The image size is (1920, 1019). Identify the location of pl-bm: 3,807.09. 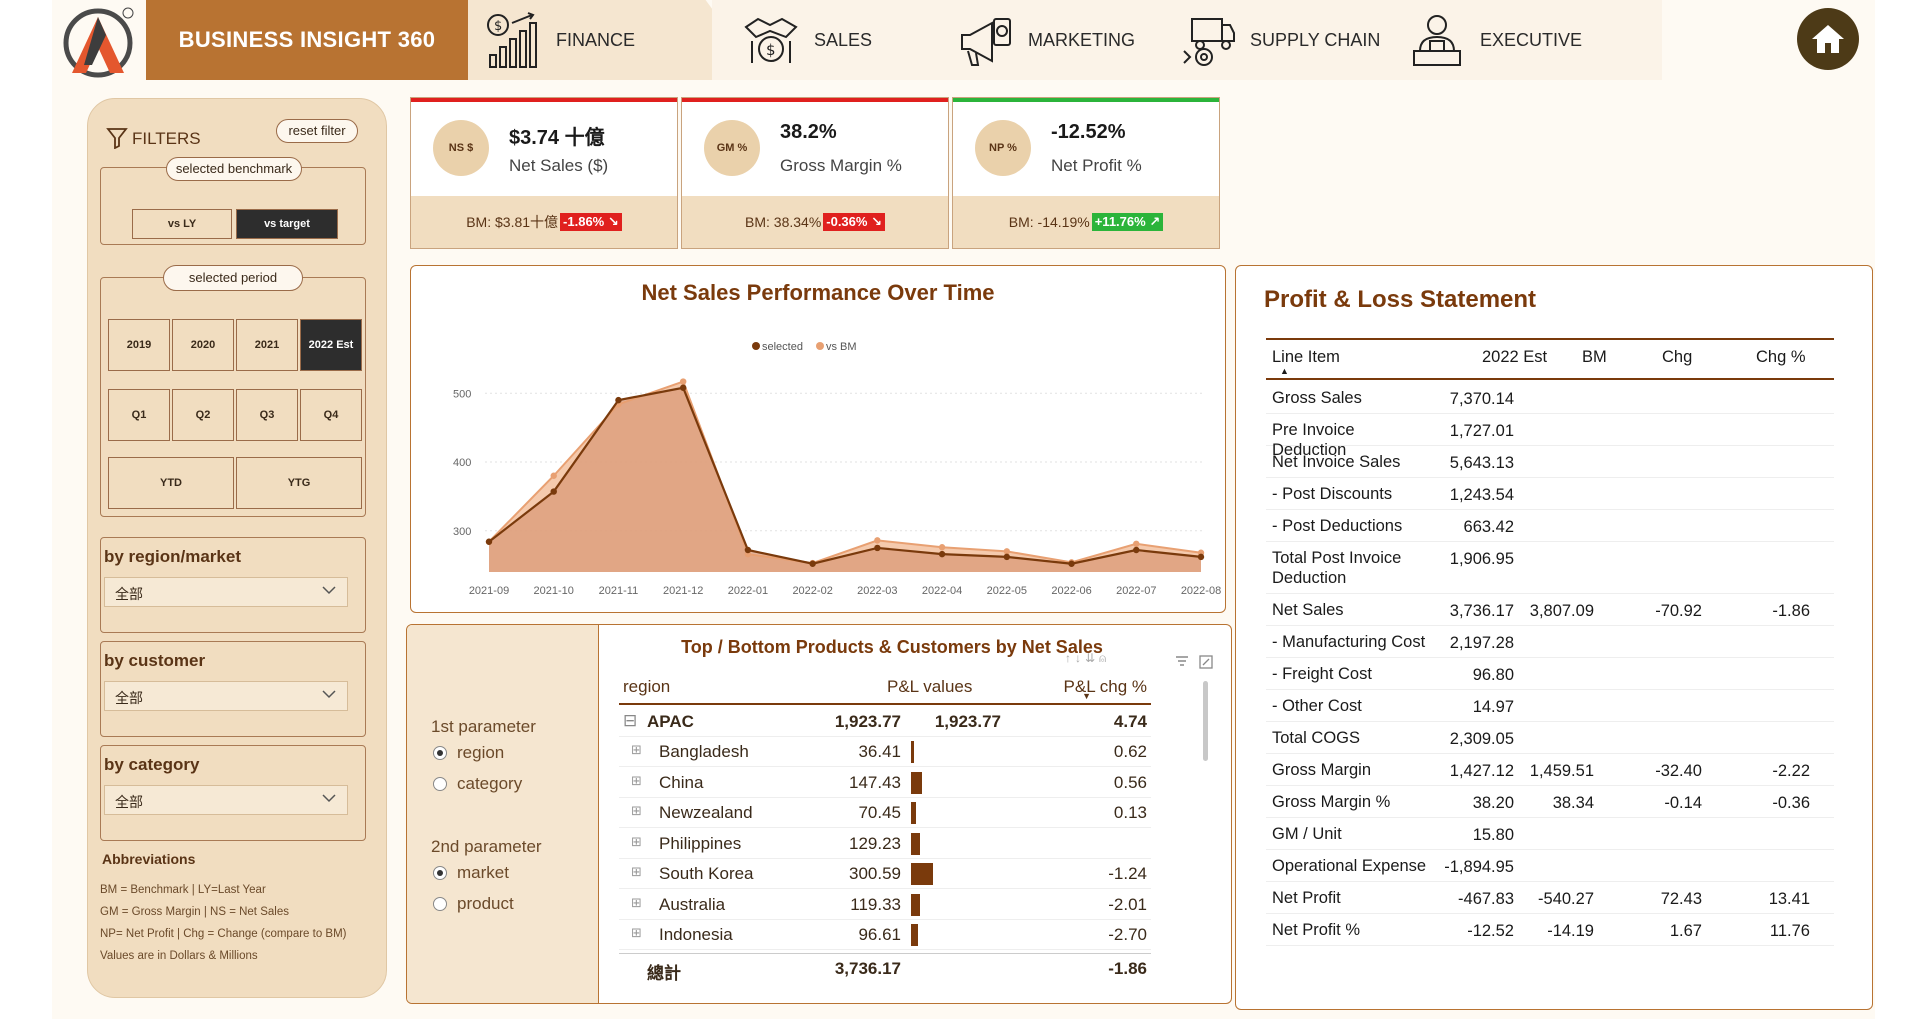
(1561, 611).